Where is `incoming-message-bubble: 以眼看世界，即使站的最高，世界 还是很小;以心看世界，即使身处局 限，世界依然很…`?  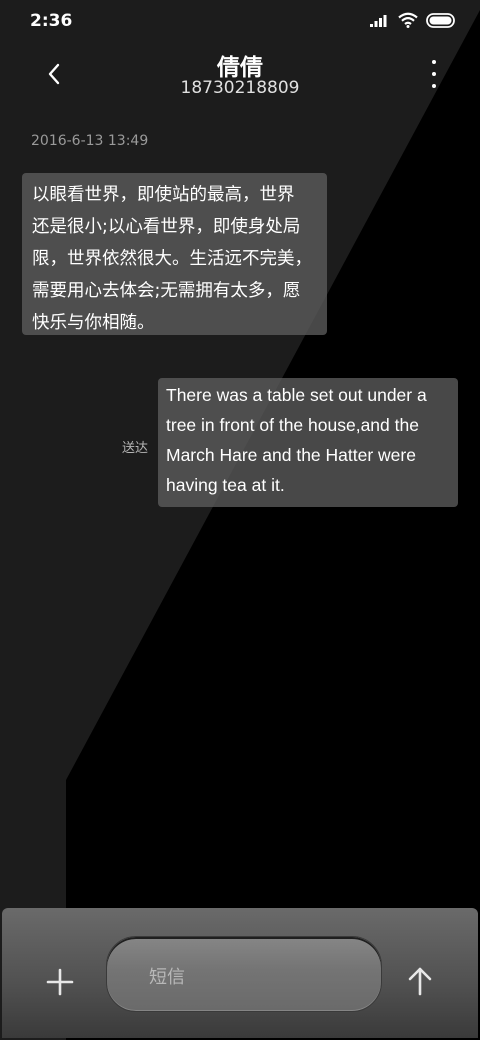 incoming-message-bubble: 以眼看世界，即使站的最高，世界 还是很小;以心看世界，即使身处局 限，世界依然很… is located at coordinates (174, 254).